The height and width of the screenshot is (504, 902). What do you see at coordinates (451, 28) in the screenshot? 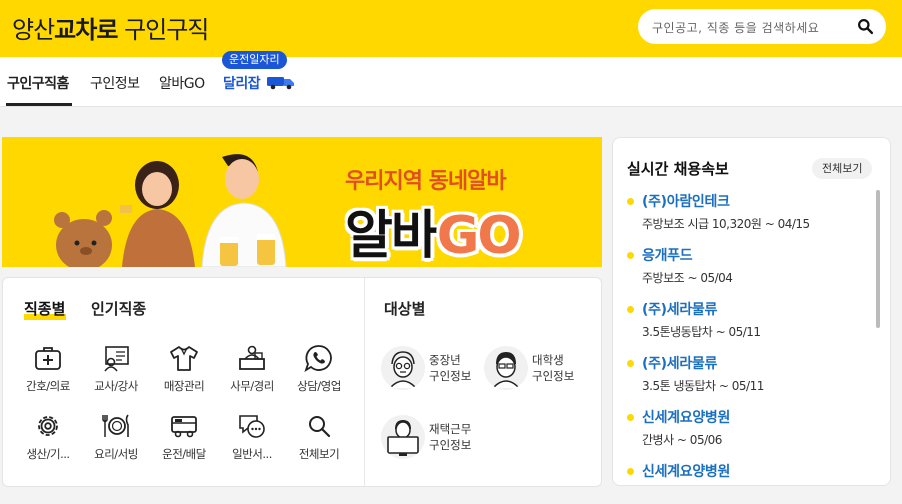
I see `top-header: 양산교차로 구인구직 구인공고, 직종 등을 검색하세요` at bounding box center [451, 28].